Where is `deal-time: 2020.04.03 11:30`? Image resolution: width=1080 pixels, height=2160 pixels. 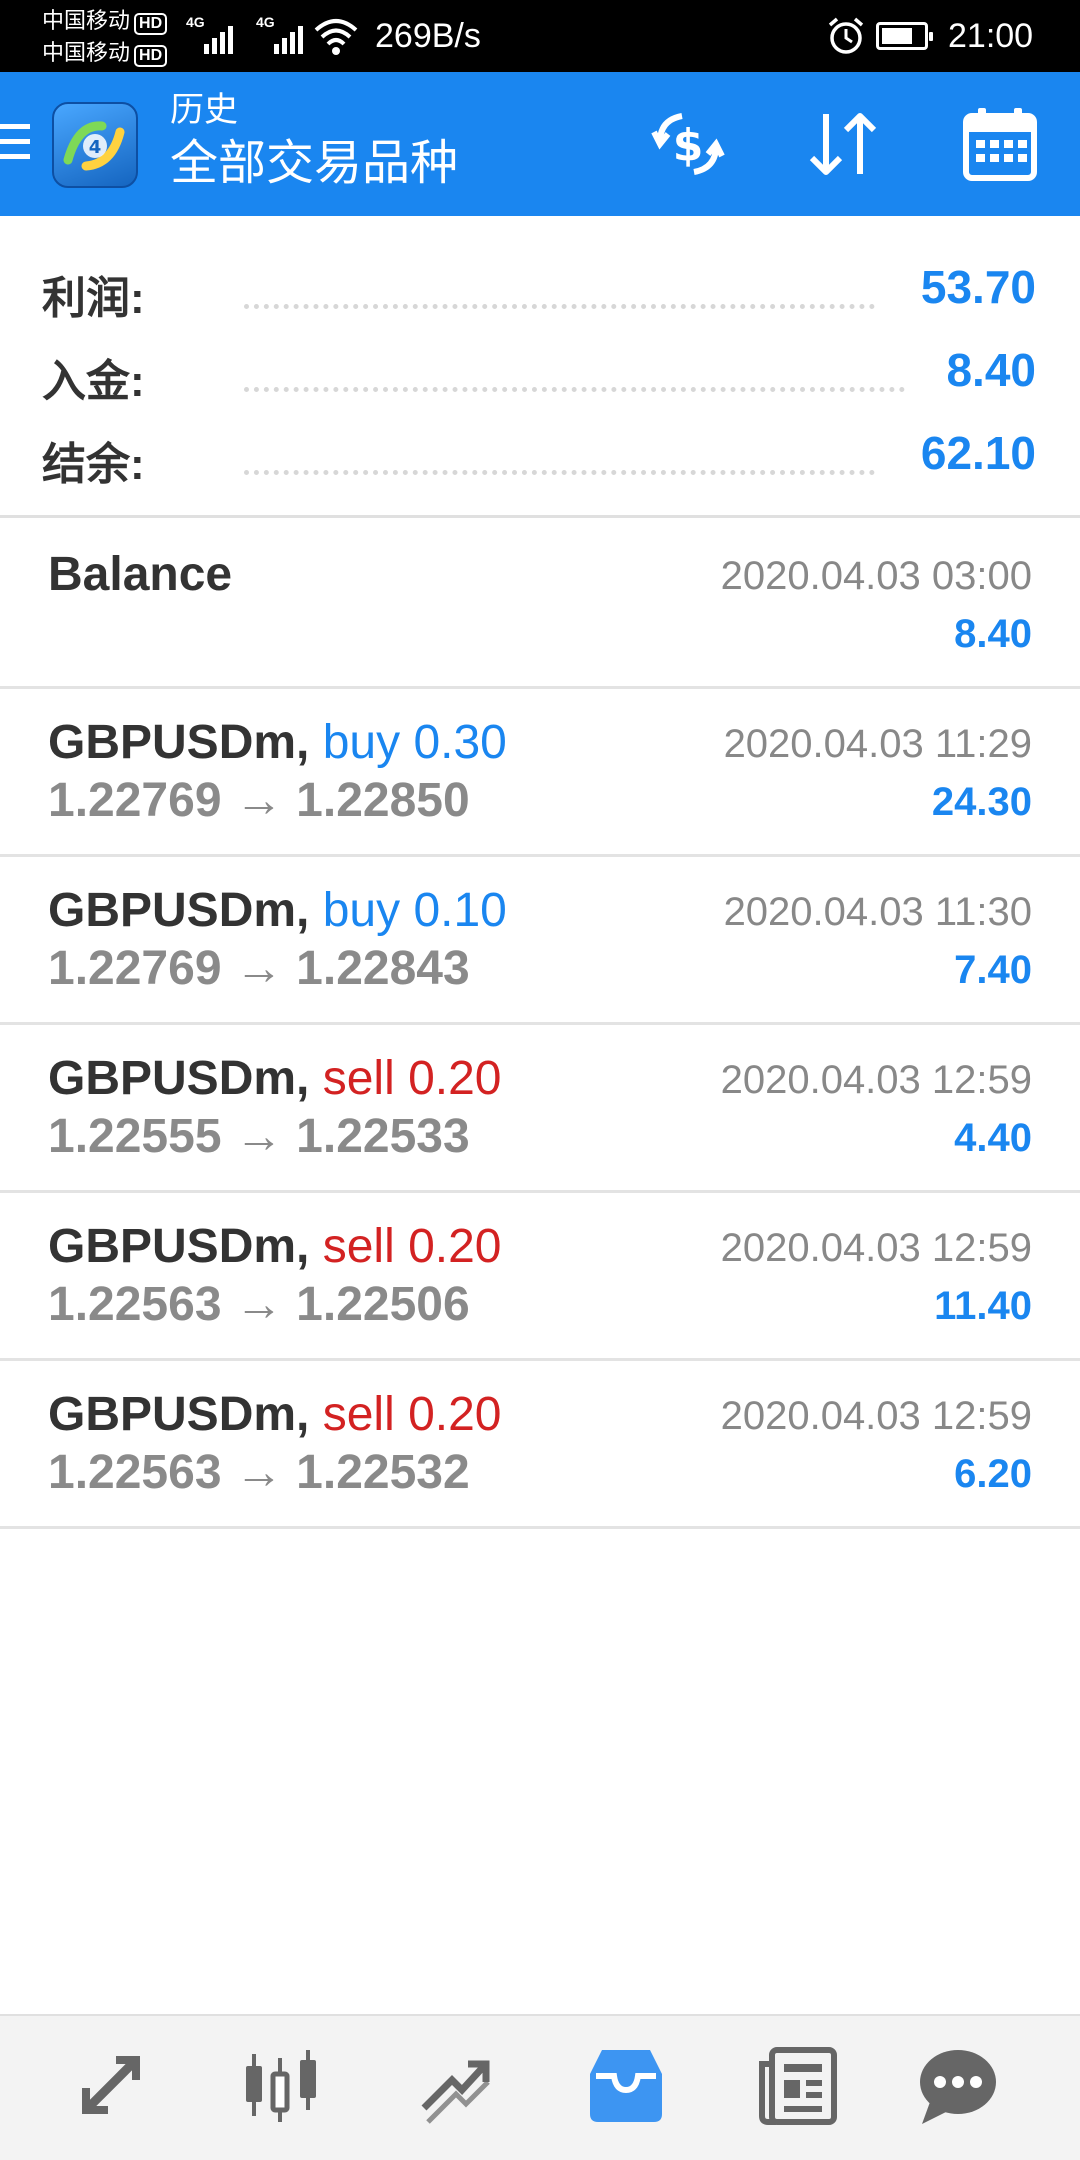
deal-time: 2020.04.03 11:30 is located at coordinates (877, 912).